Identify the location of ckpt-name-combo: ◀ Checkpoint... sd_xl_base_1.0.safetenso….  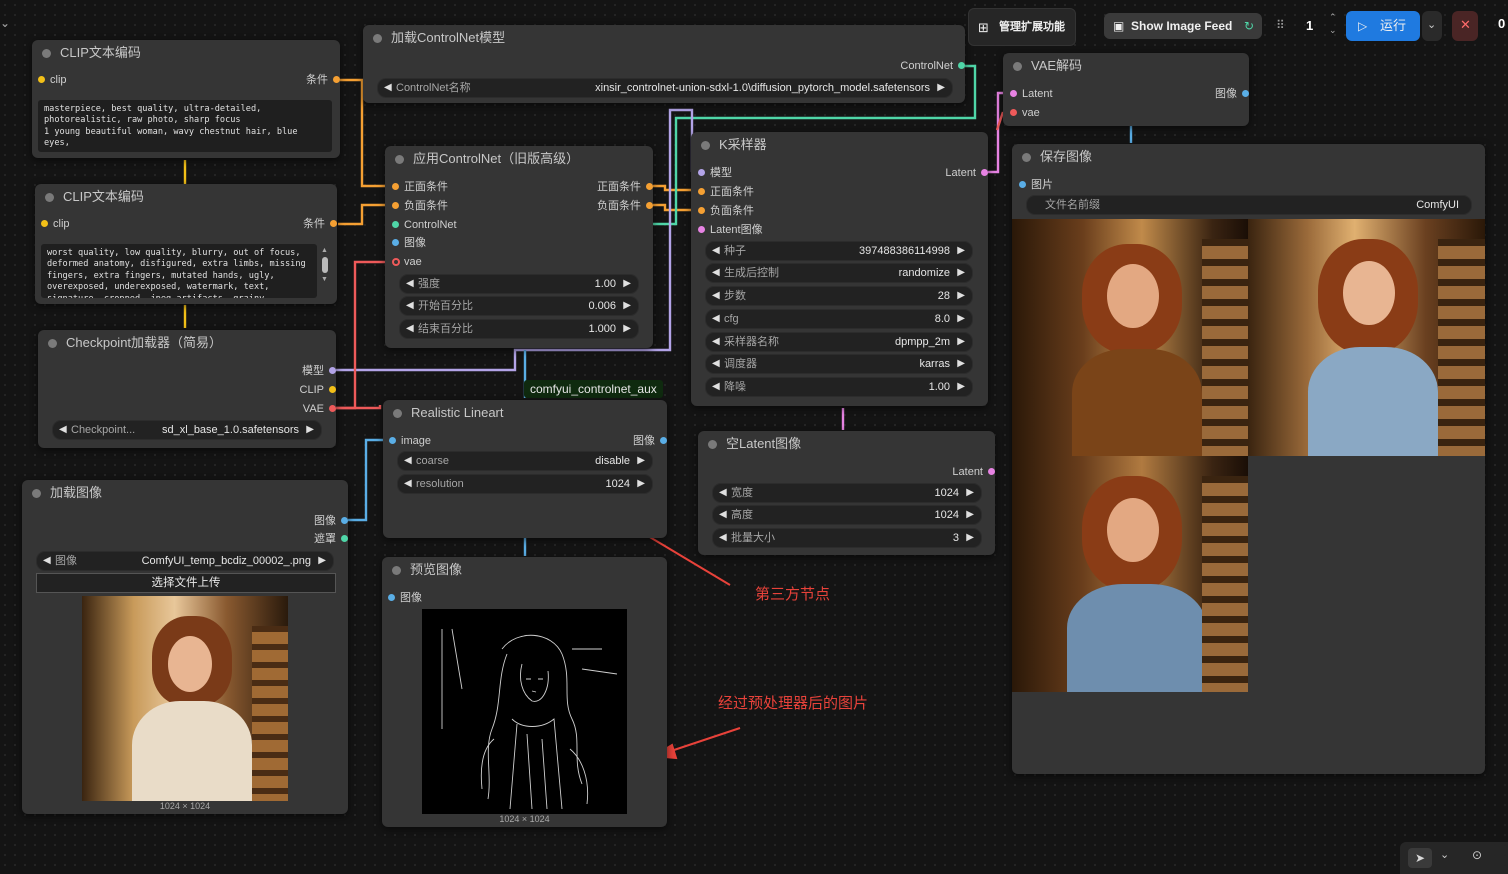
(187, 430).